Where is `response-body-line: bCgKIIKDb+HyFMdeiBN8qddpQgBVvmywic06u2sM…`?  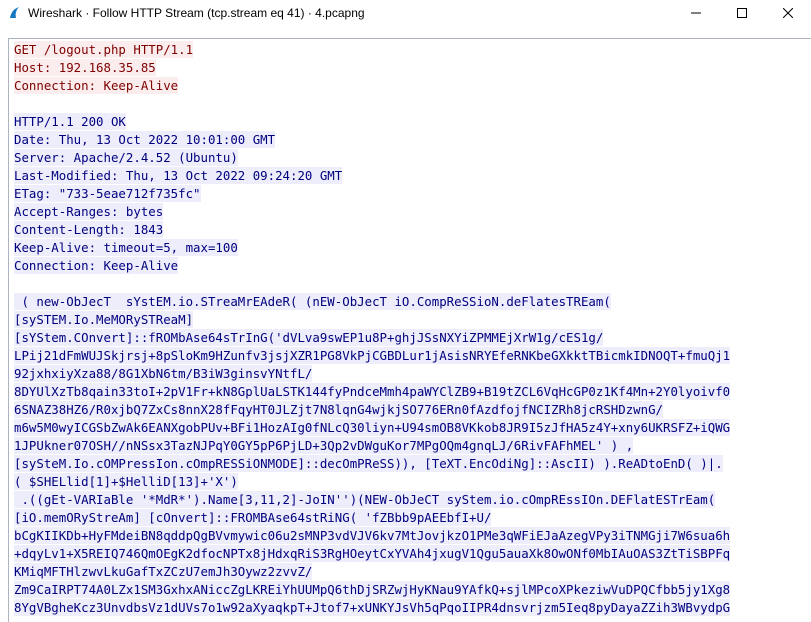
response-body-line: bCgKIIKDb+HyFMdeiBN8qddpQgBVvmywic06u2sM… is located at coordinates (372, 535).